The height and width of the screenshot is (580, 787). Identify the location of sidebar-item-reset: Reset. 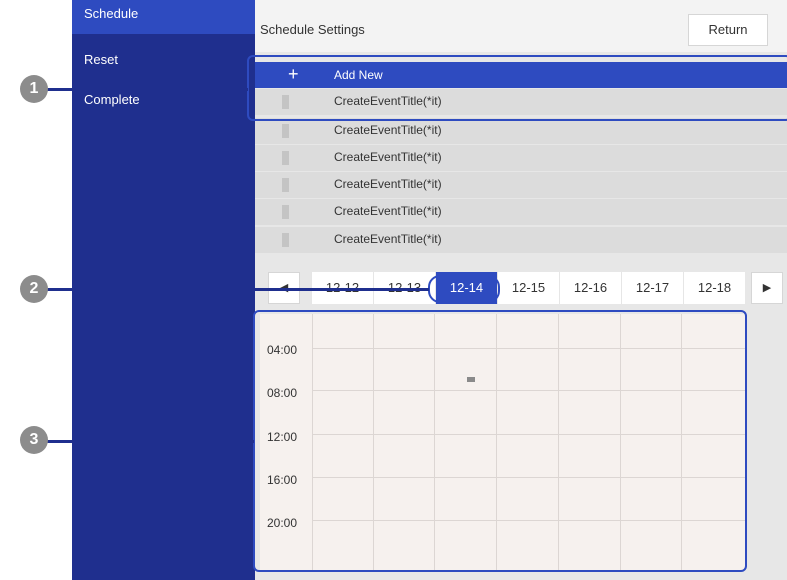
(163, 63).